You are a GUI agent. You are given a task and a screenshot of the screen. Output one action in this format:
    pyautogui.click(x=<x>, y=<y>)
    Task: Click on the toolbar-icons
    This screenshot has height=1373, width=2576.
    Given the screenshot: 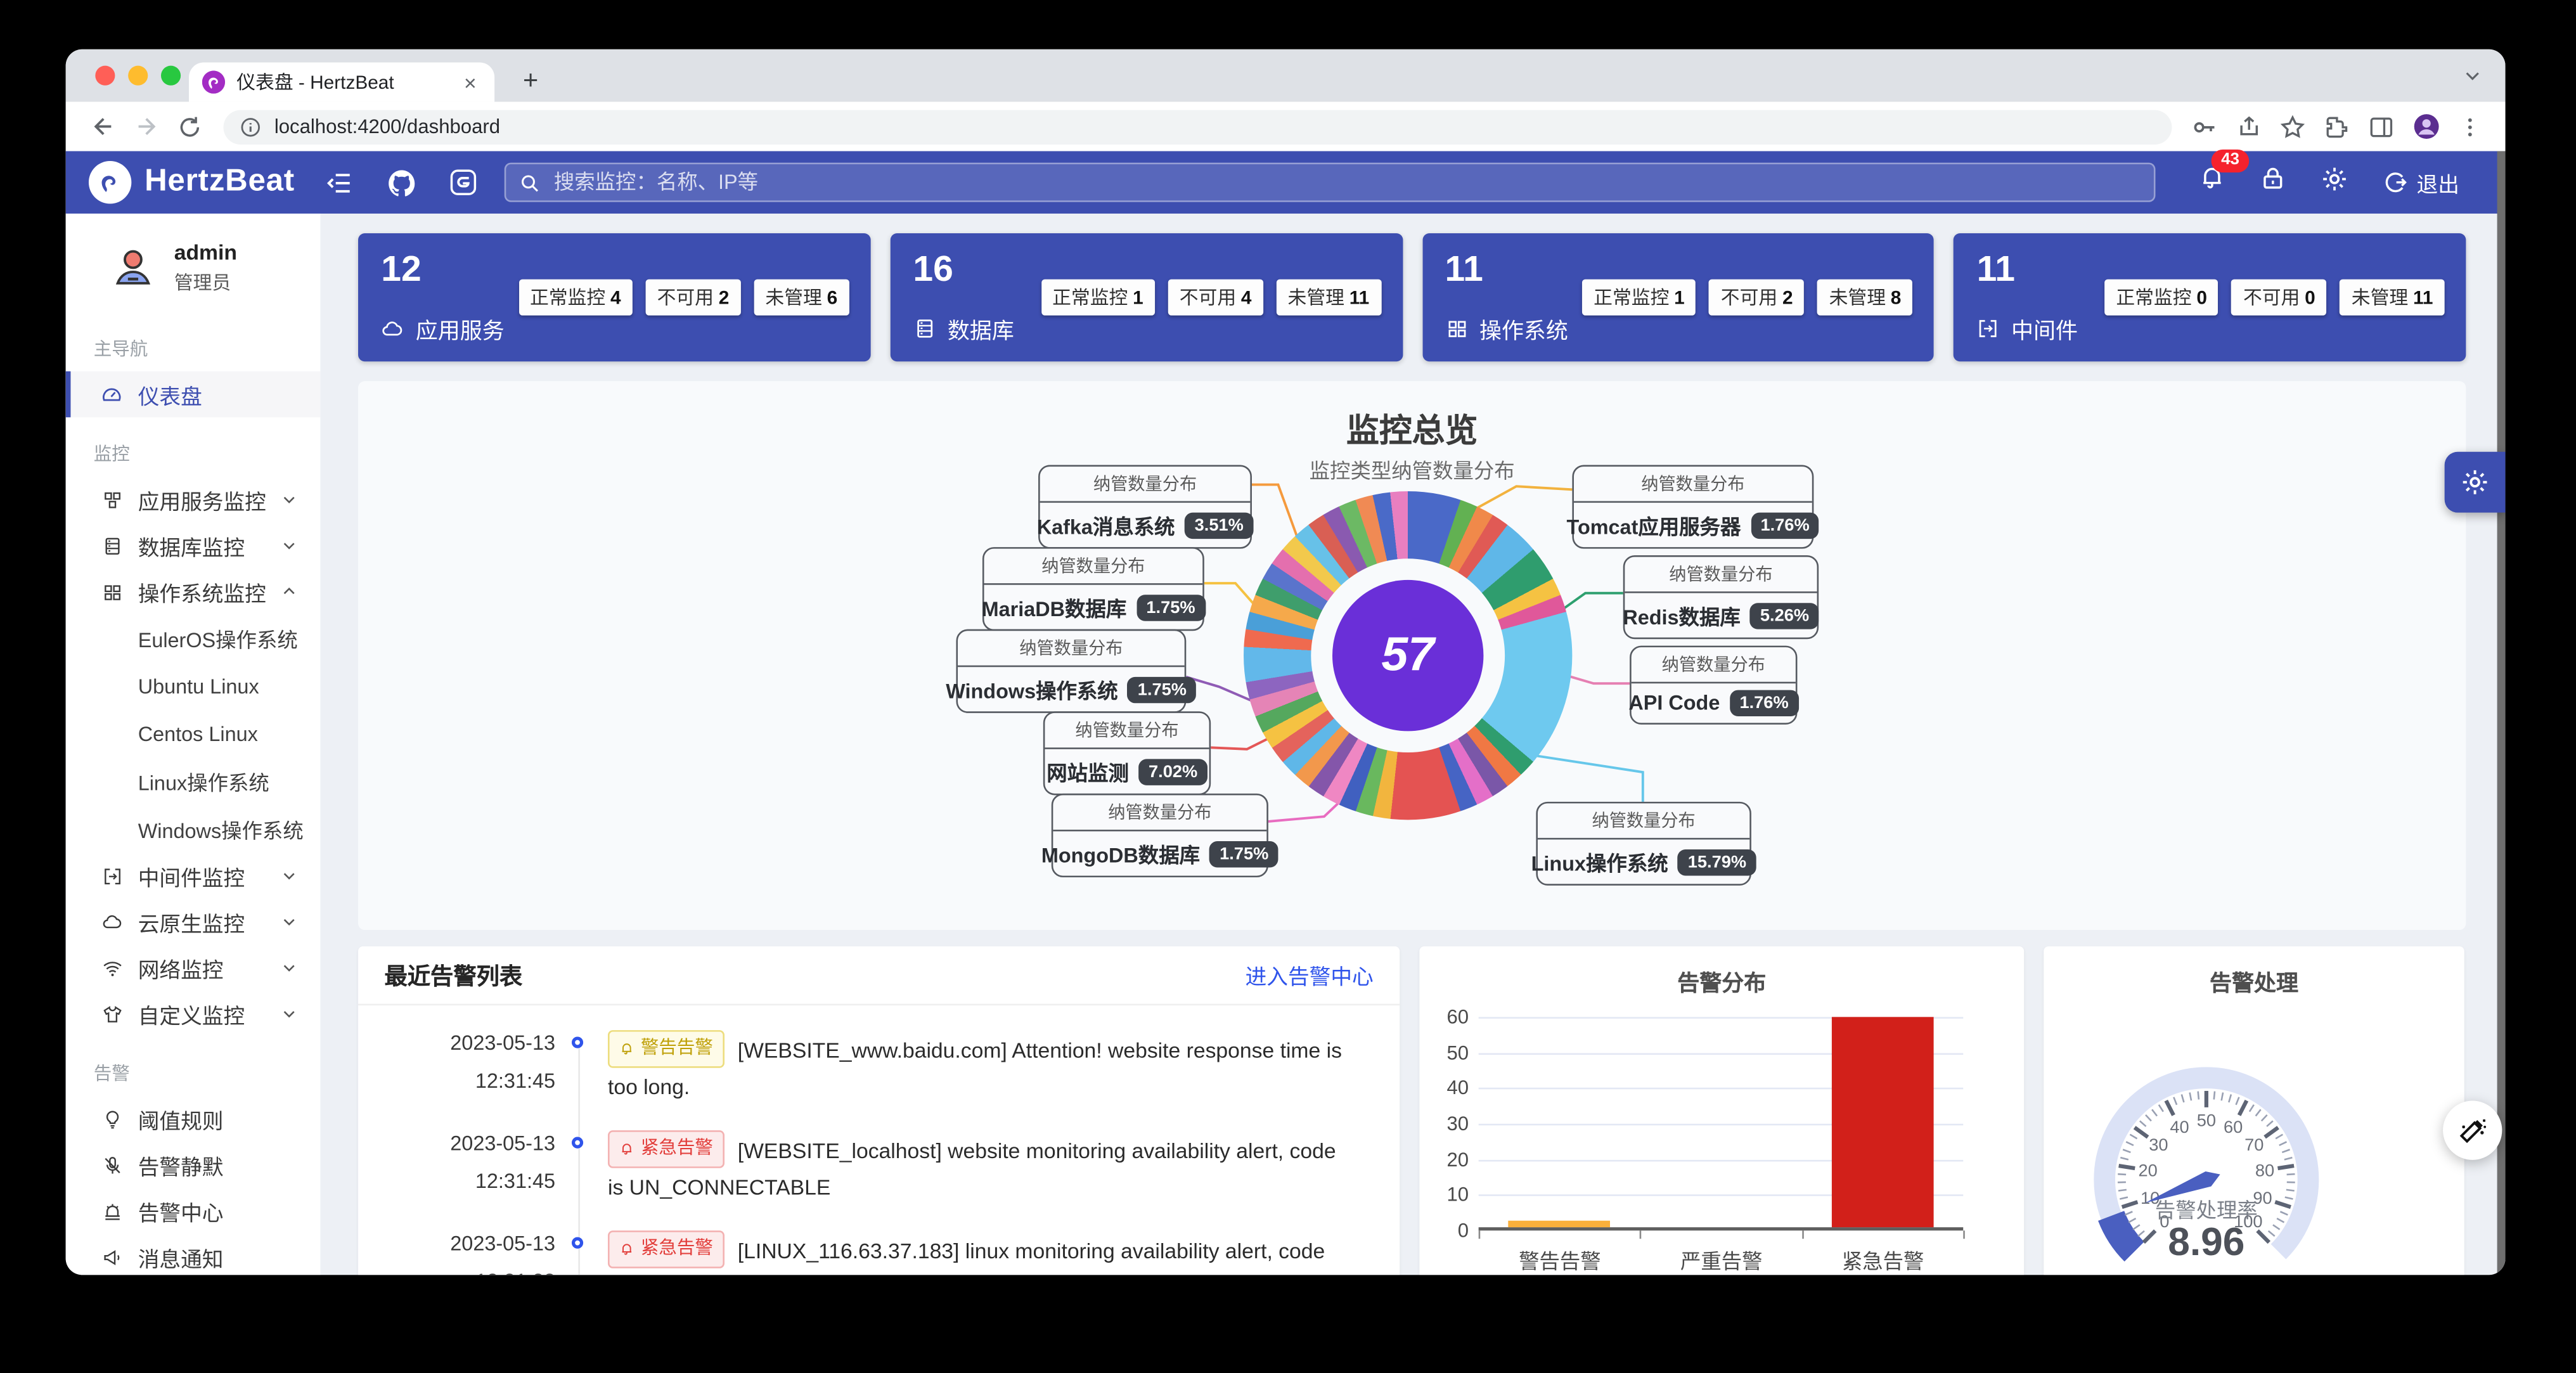 What is the action you would take?
    pyautogui.click(x=2336, y=126)
    